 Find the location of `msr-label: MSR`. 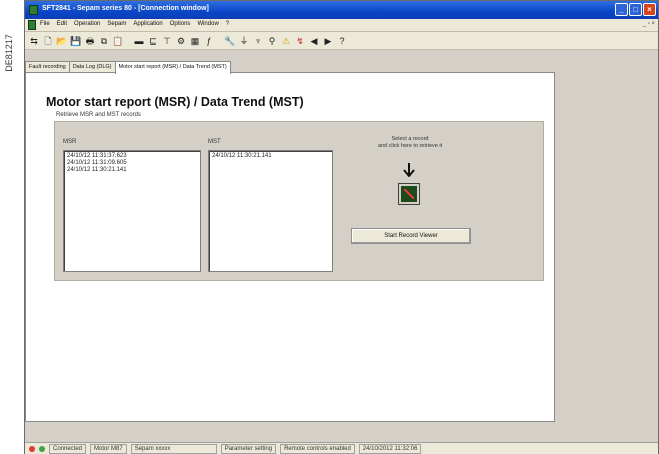

msr-label: MSR is located at coordinates (70, 142).